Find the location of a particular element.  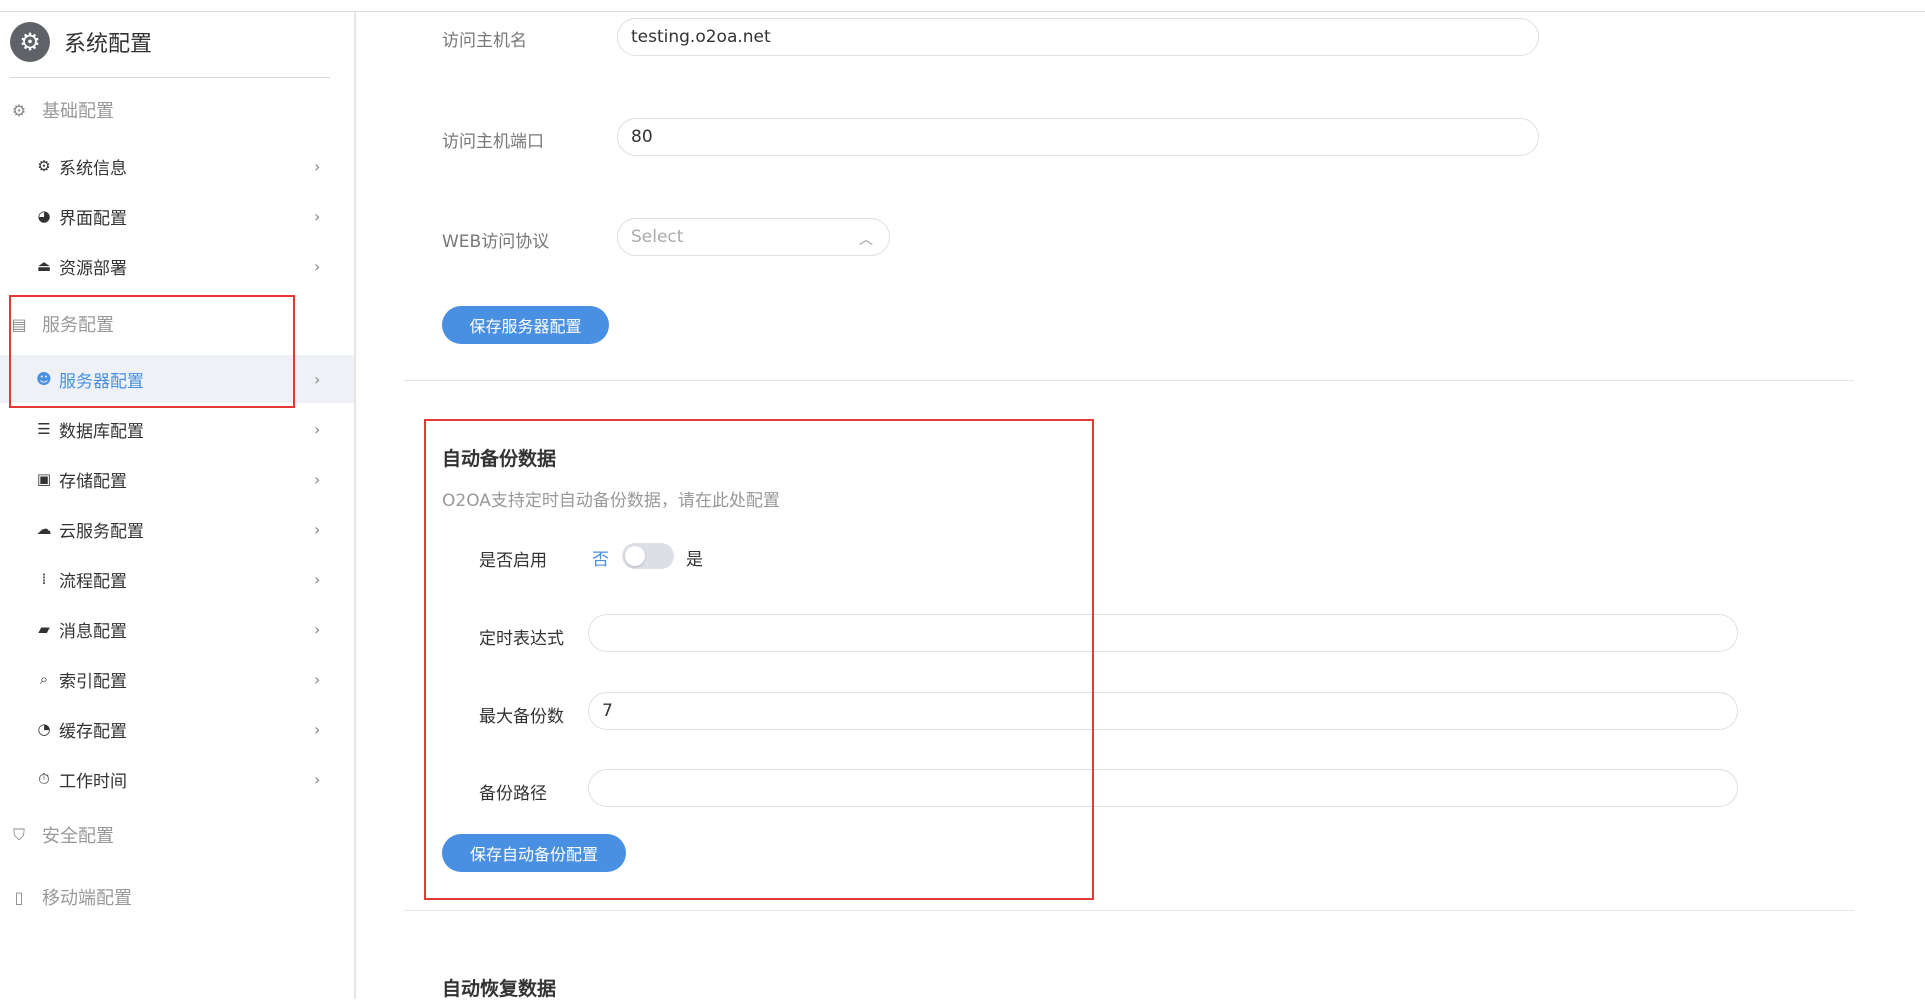

group-mobile: ▯ 移动端配置 is located at coordinates (71, 897).